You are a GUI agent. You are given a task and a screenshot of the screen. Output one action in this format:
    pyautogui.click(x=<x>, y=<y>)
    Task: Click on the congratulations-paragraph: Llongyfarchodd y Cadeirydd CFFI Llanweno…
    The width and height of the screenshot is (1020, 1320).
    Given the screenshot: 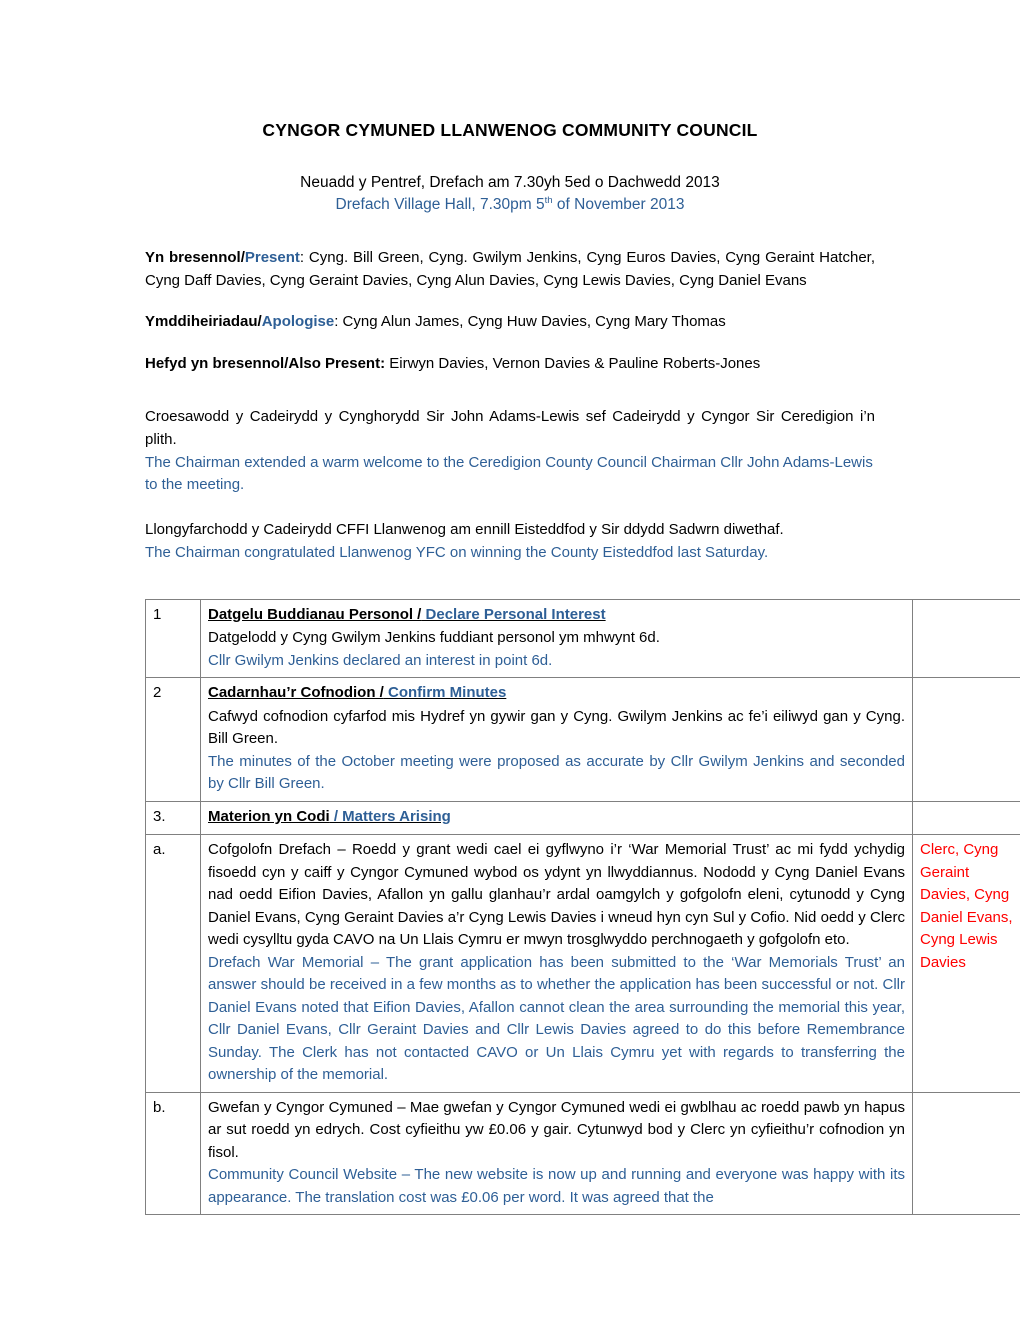 What is the action you would take?
    pyautogui.click(x=510, y=542)
    